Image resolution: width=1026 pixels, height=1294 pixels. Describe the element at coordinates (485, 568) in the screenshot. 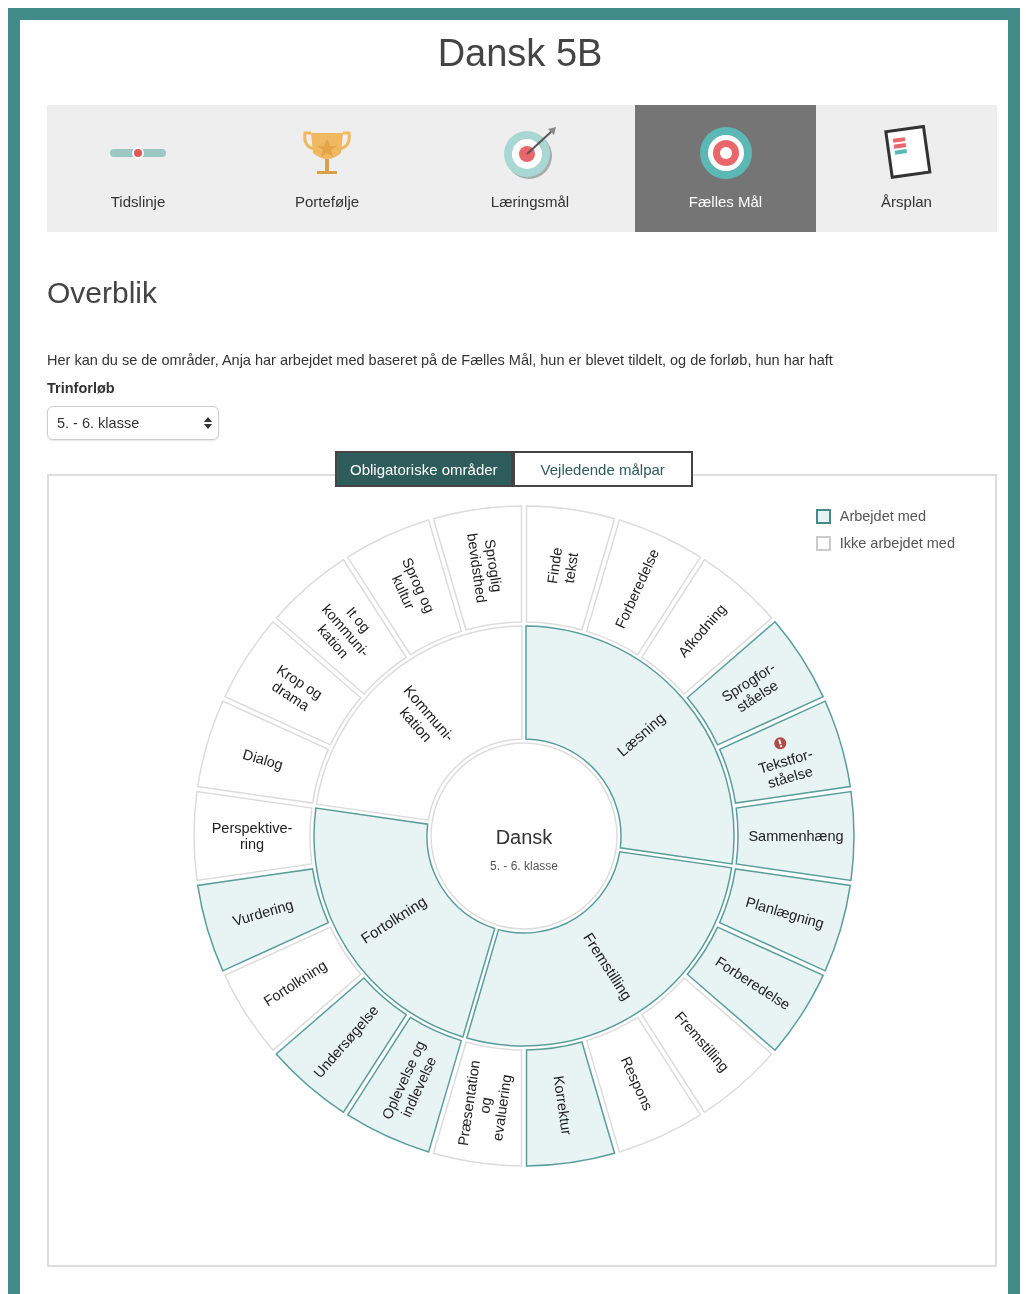

I see `segment-label: Sproglig bevidsthed` at that location.